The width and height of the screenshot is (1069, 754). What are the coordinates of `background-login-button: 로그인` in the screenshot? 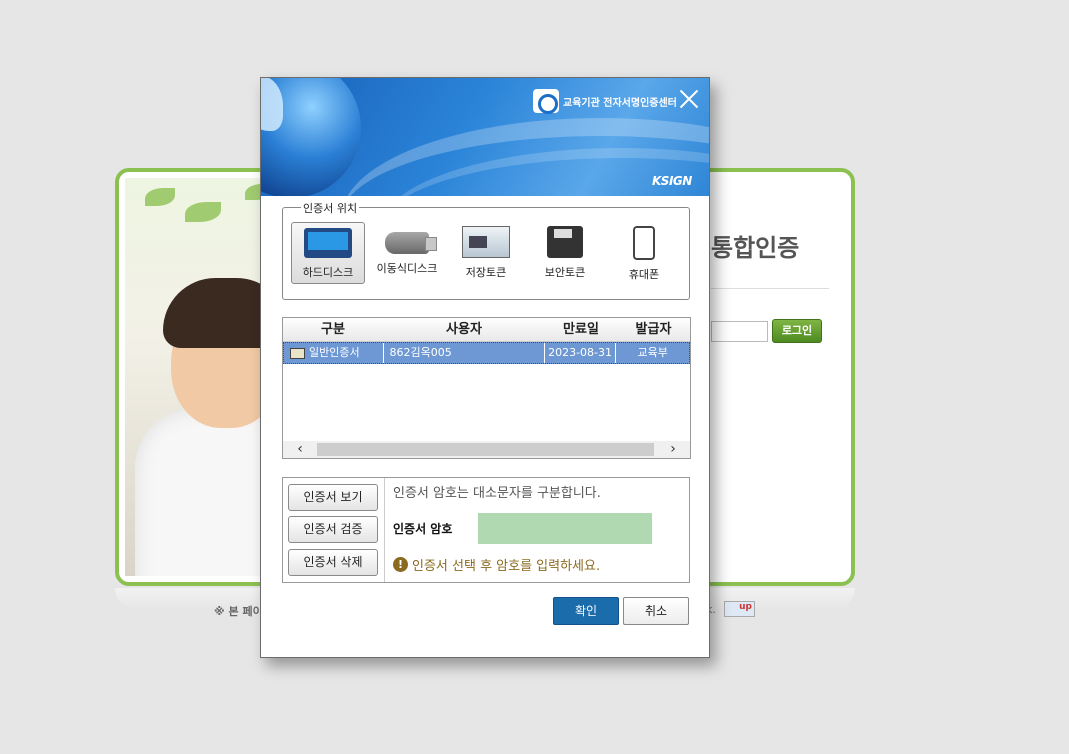 It's located at (797, 331).